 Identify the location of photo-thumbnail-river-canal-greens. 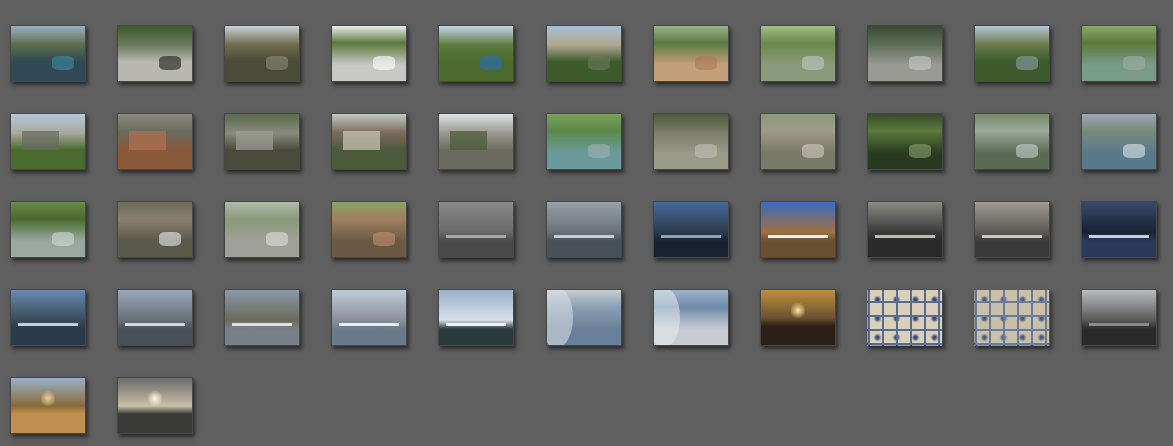
(584, 141).